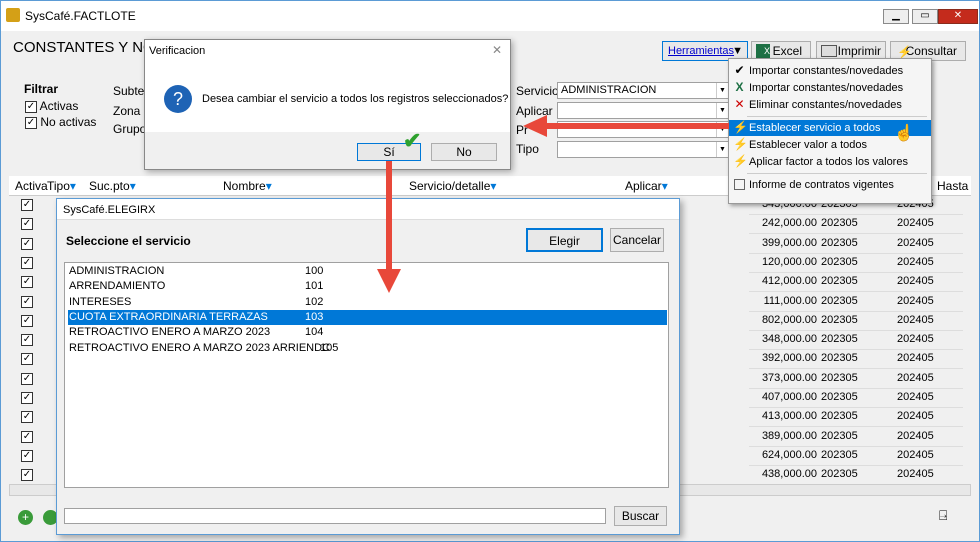 Image resolution: width=980 pixels, height=542 pixels. What do you see at coordinates (739, 184) in the screenshot?
I see `report-icon` at bounding box center [739, 184].